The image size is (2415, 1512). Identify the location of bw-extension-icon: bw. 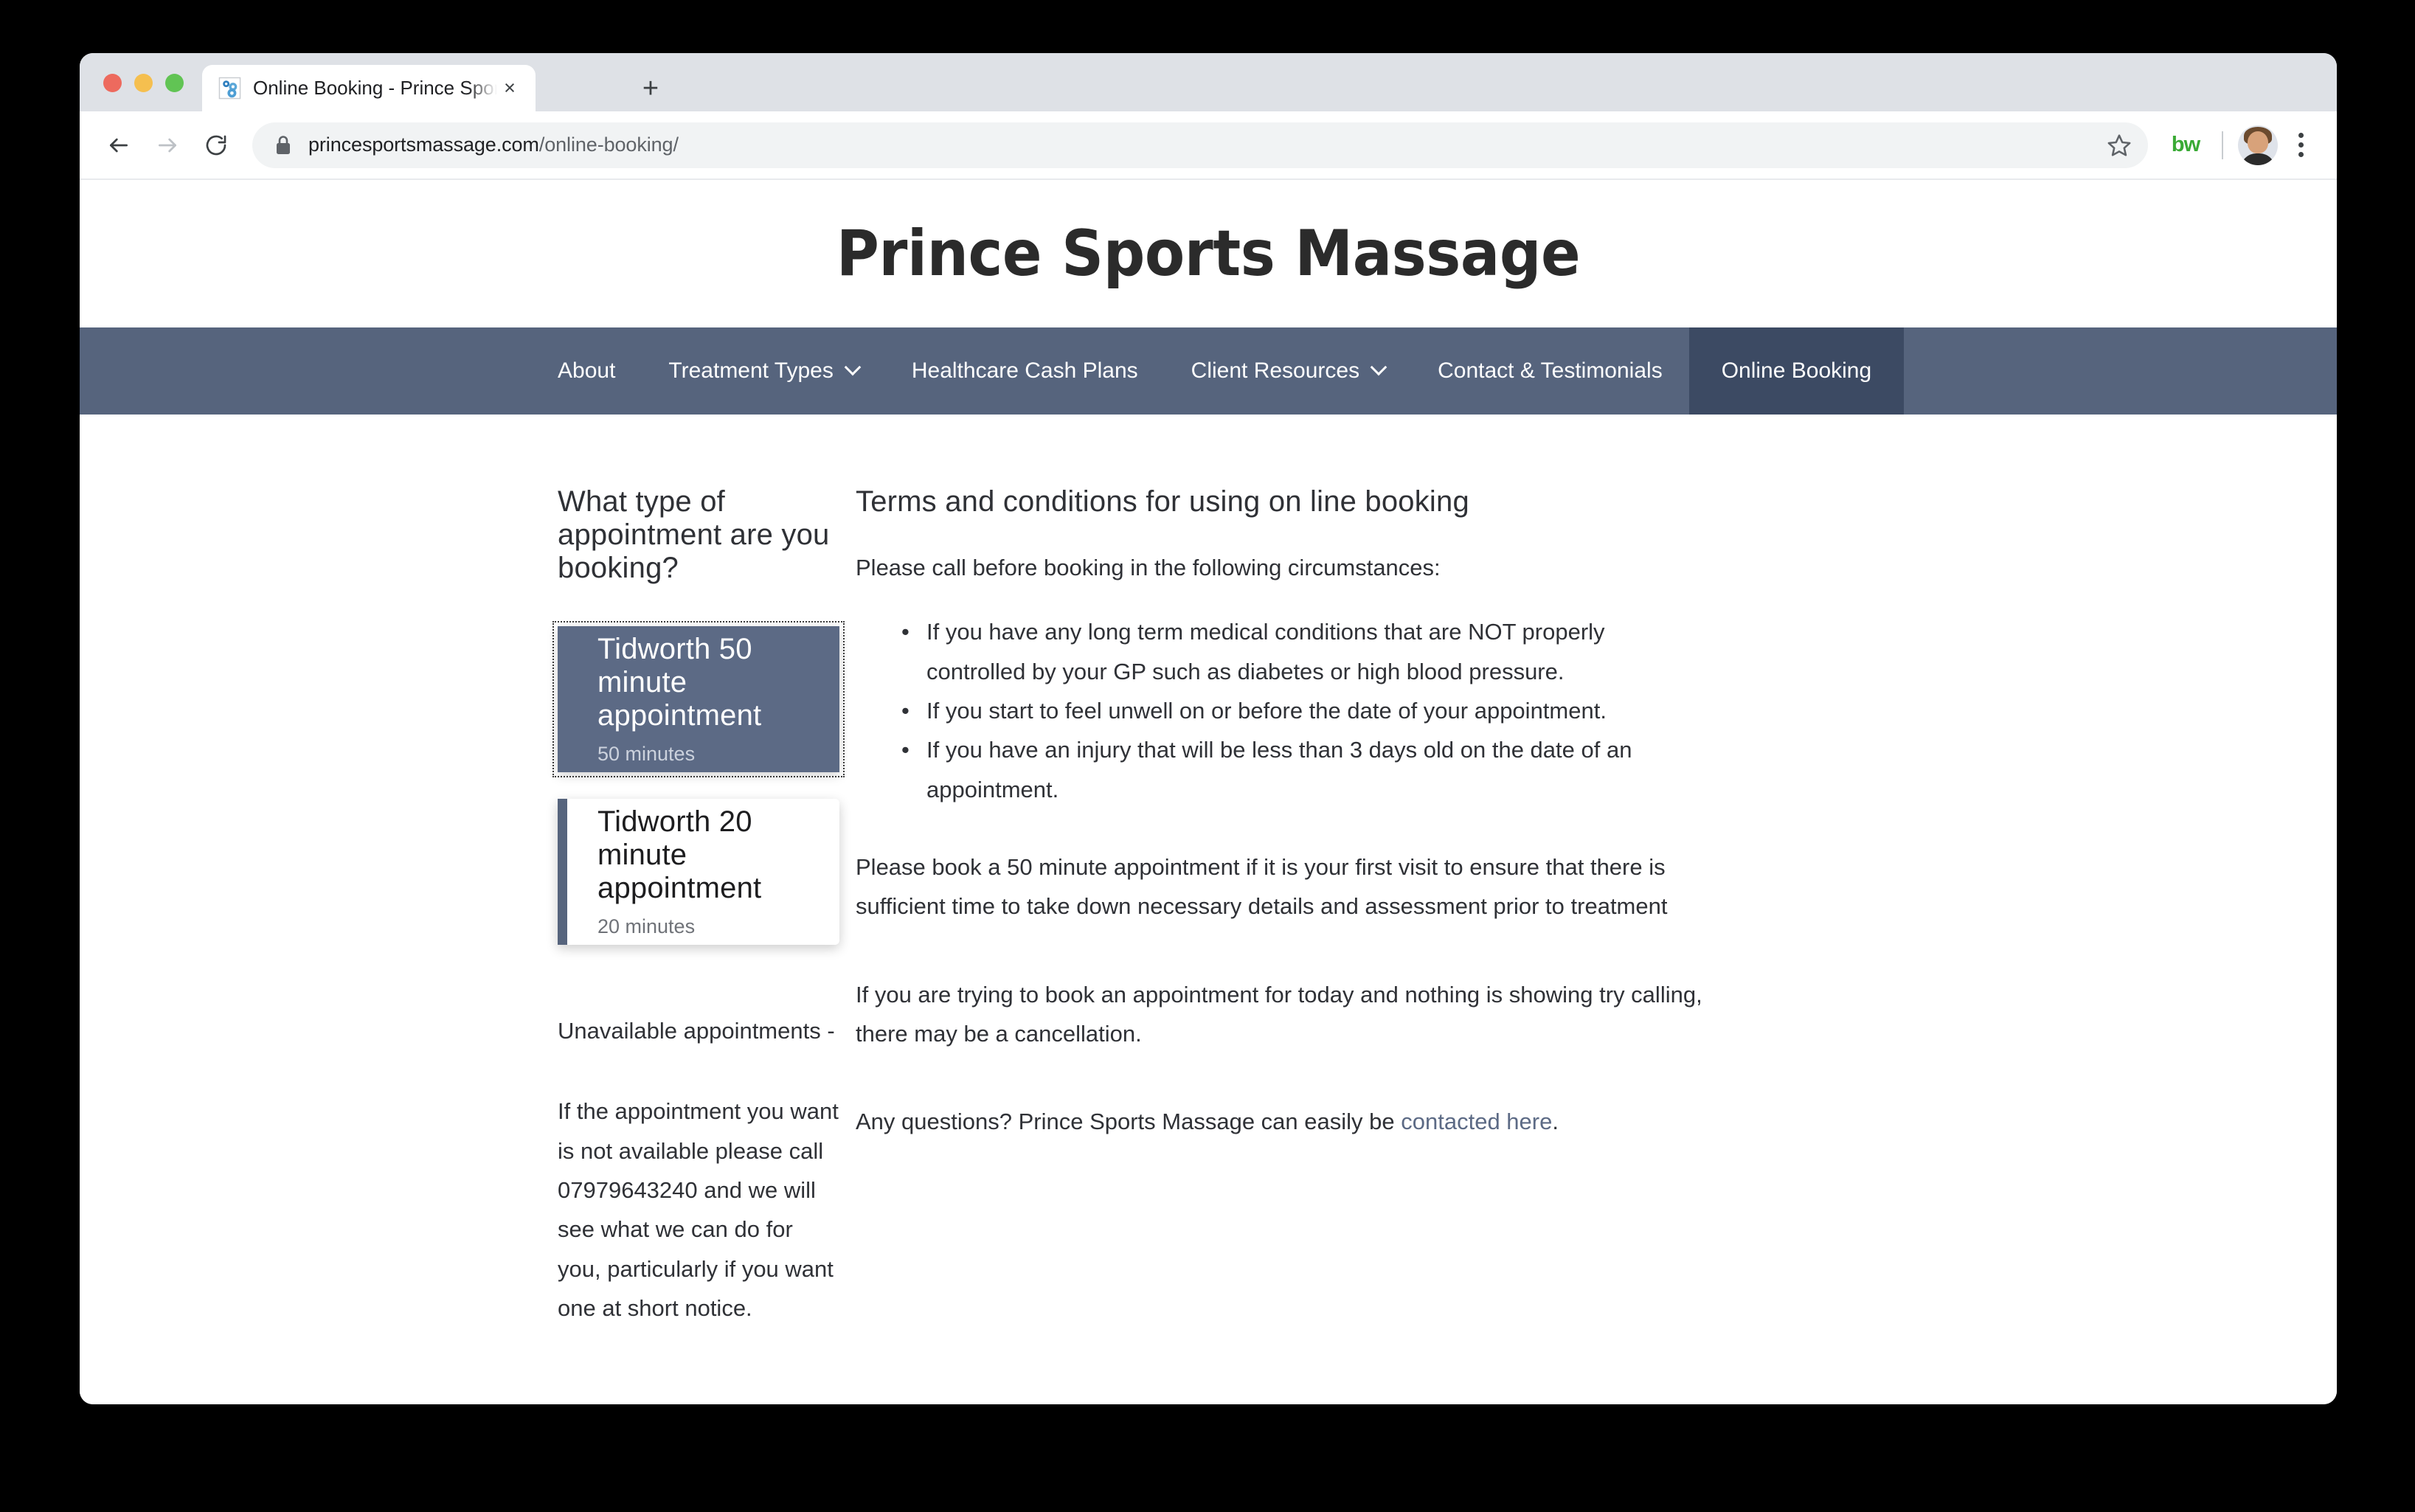
(2185, 145).